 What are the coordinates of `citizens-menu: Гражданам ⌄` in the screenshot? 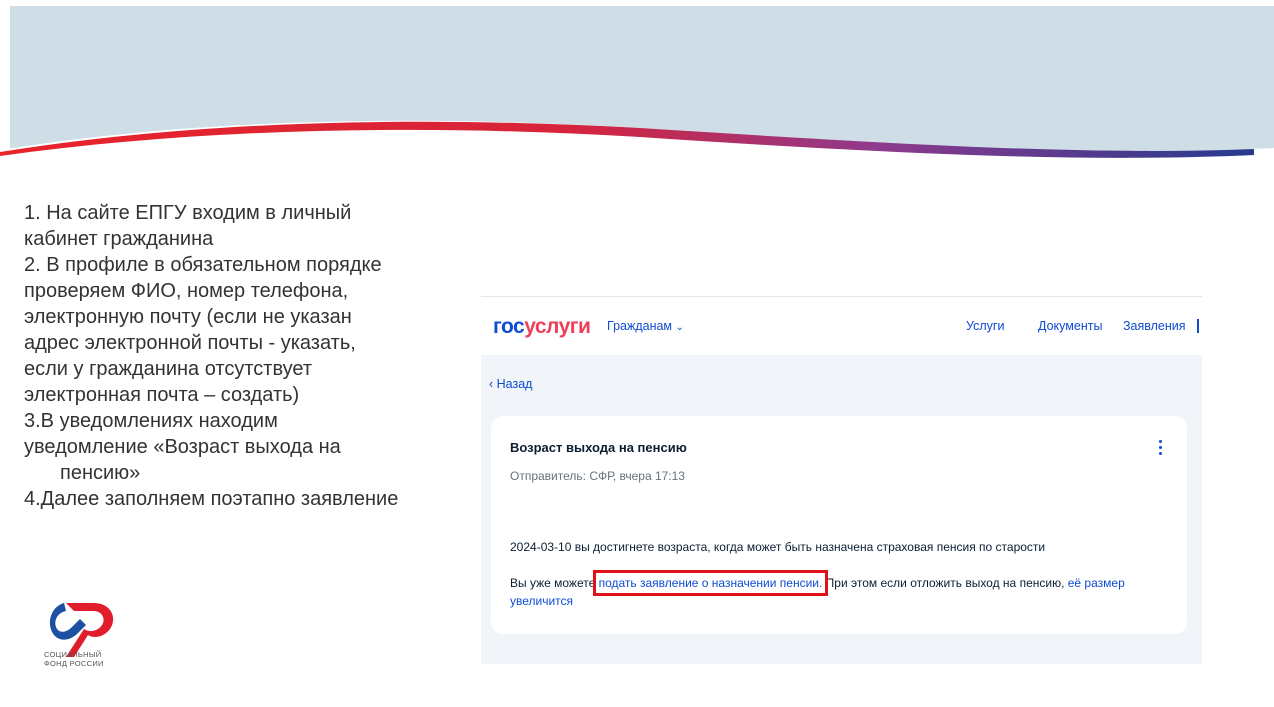 It's located at (645, 326).